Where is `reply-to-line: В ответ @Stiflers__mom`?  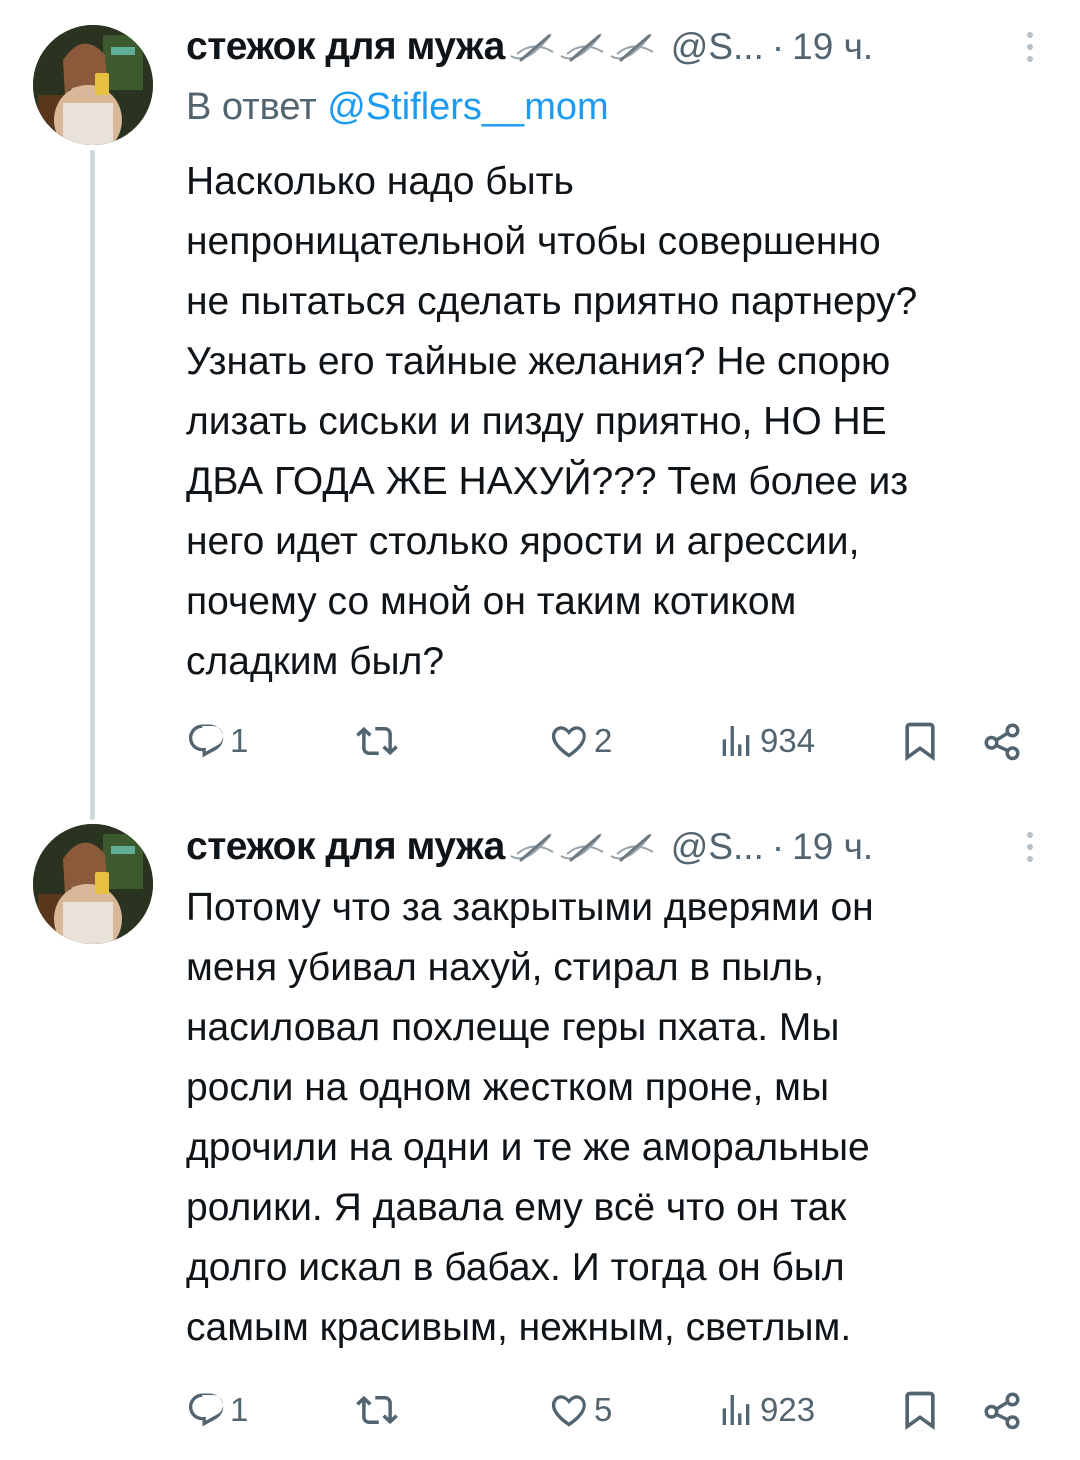
reply-to-line: В ответ @Stiflers__mom is located at coordinates (397, 107).